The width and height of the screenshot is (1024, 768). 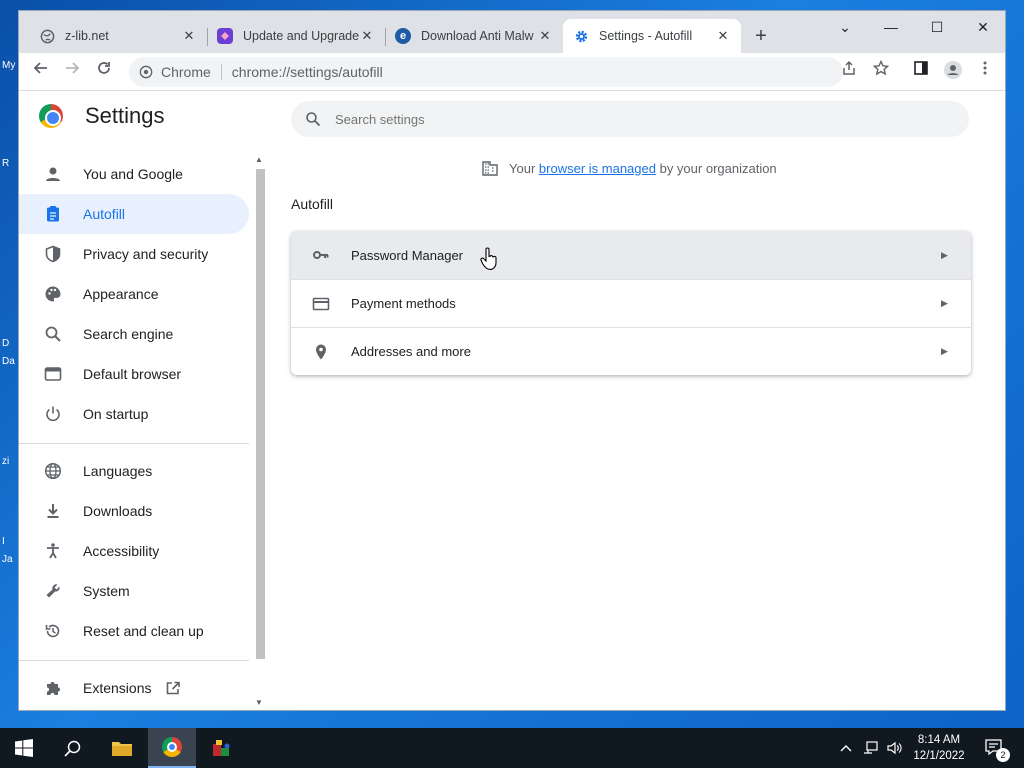 I want to click on addresses-row: Addresses and more ▶, so click(x=631, y=351).